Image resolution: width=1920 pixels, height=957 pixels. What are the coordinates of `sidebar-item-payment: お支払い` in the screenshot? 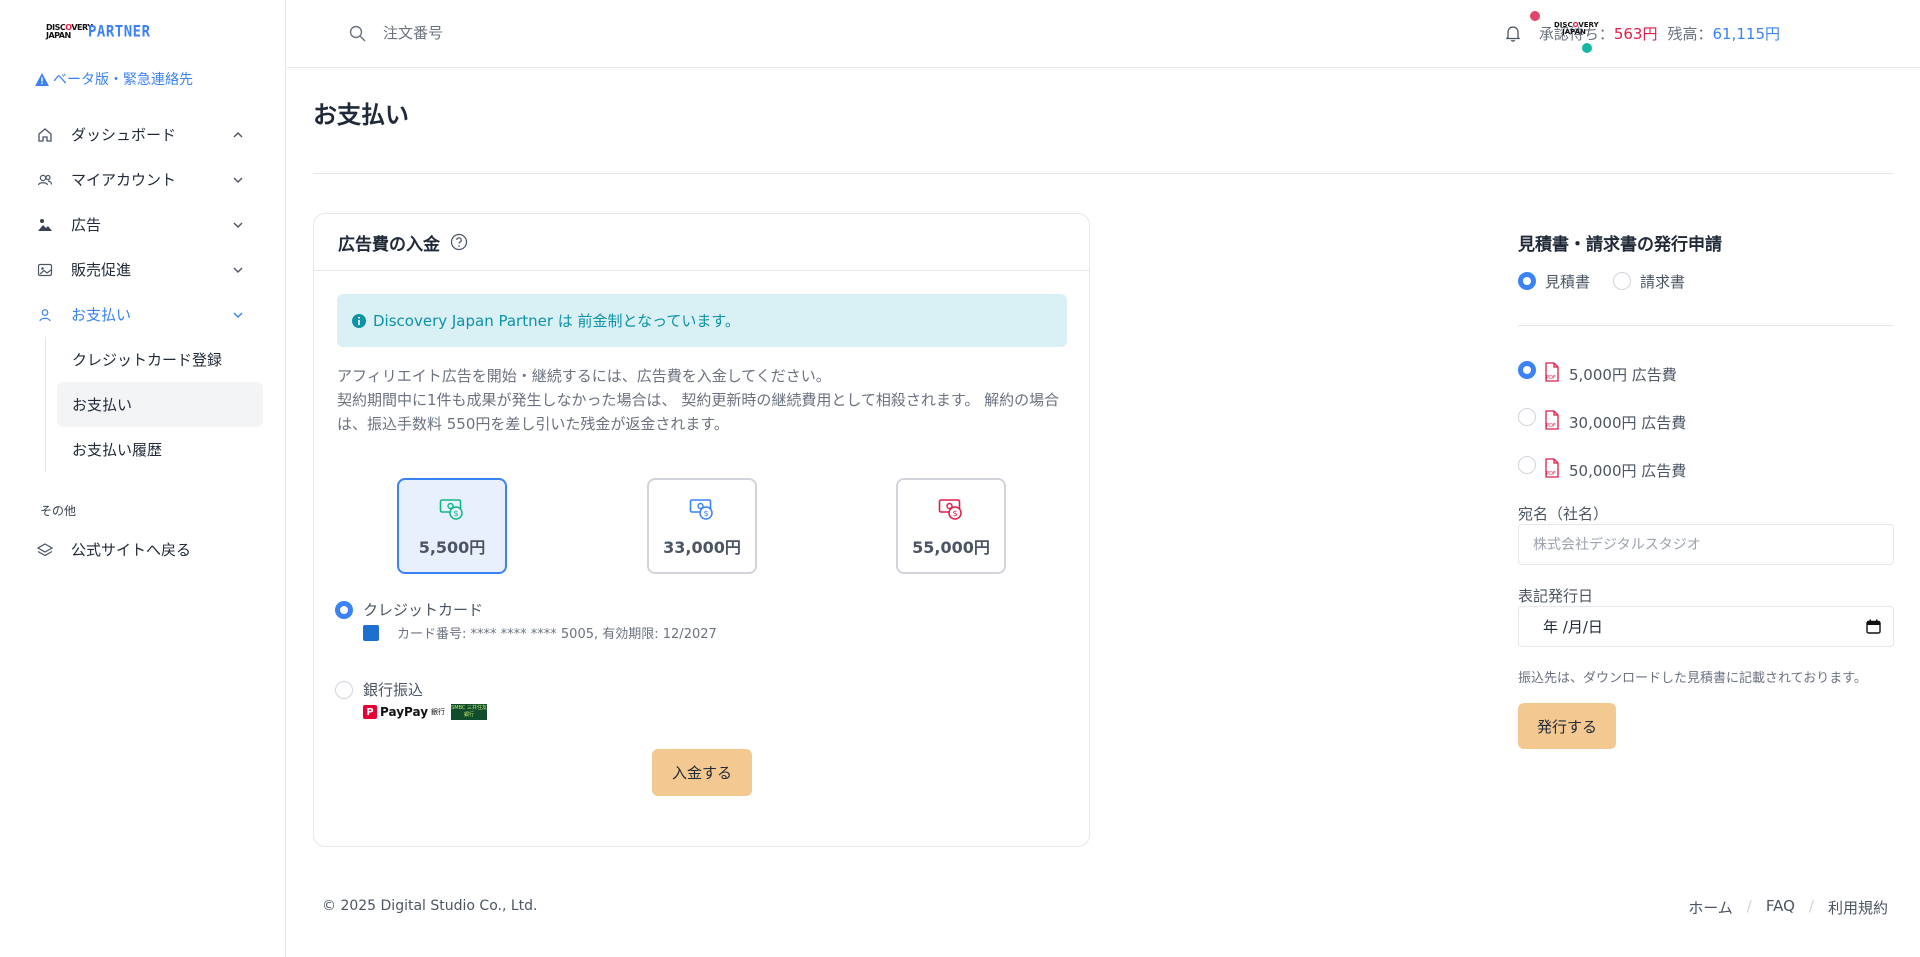 It's located at (143, 314).